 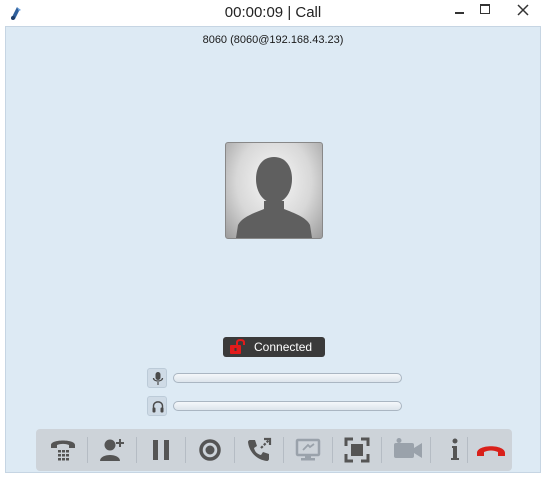 I want to click on call-status-badge: Connected, so click(x=274, y=347).